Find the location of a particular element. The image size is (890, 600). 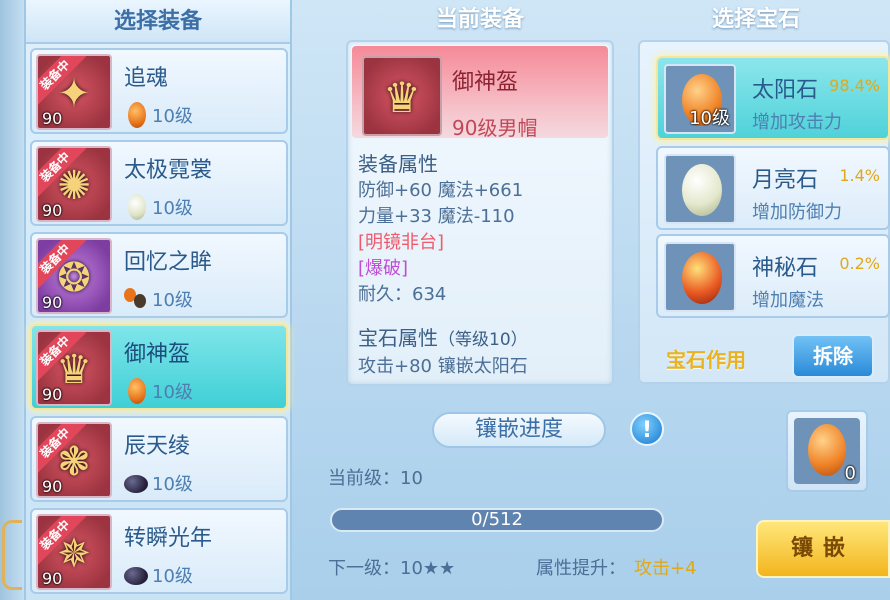

inlay-button: 镶嵌 is located at coordinates (823, 549).